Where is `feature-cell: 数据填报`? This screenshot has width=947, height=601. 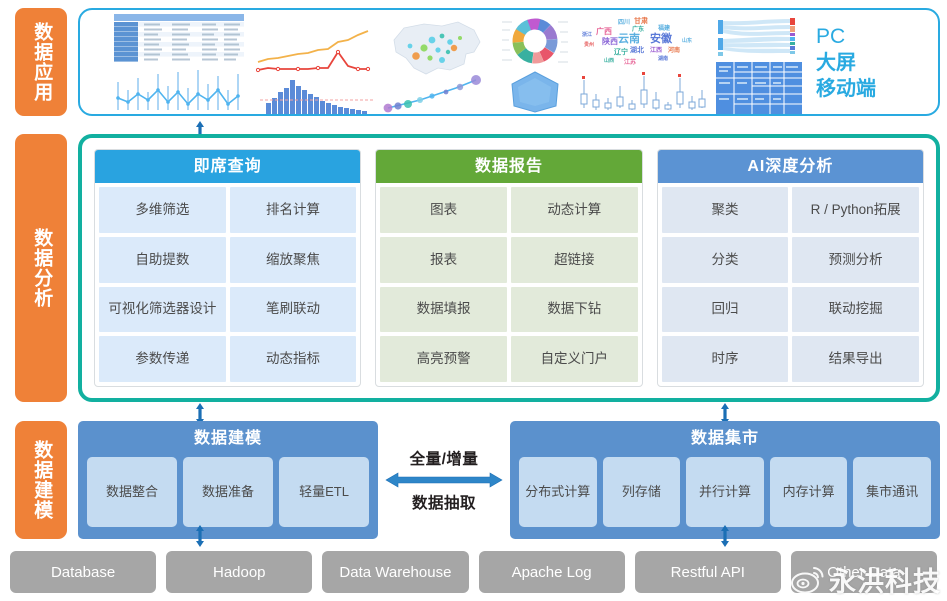
feature-cell: 数据填报 is located at coordinates (443, 309).